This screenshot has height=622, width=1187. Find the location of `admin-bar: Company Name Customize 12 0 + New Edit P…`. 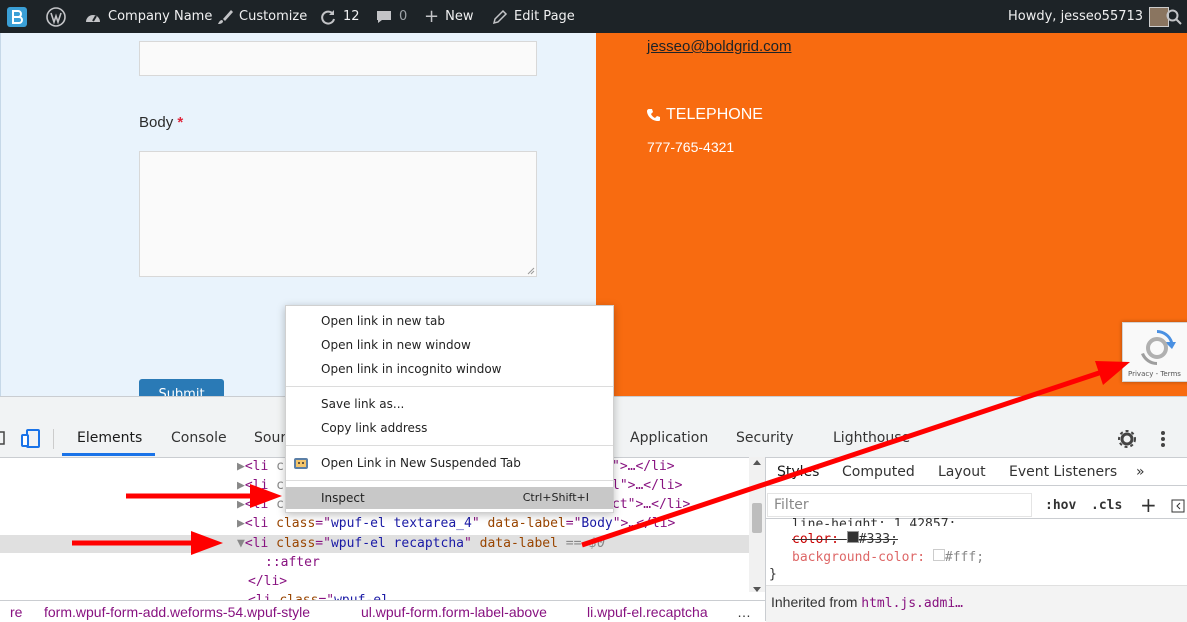

admin-bar: Company Name Customize 12 0 + New Edit P… is located at coordinates (593, 16).